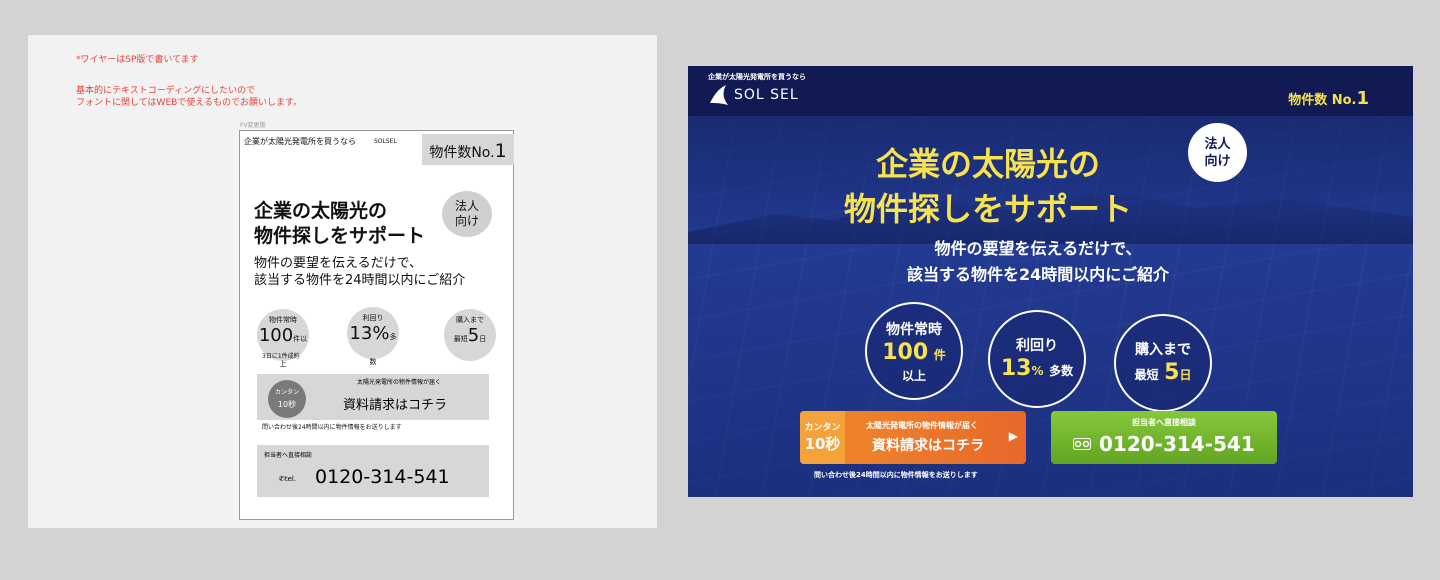  I want to click on hero-subtitle-line: 物件の要望を伝えるだけで、, so click(1038, 248).